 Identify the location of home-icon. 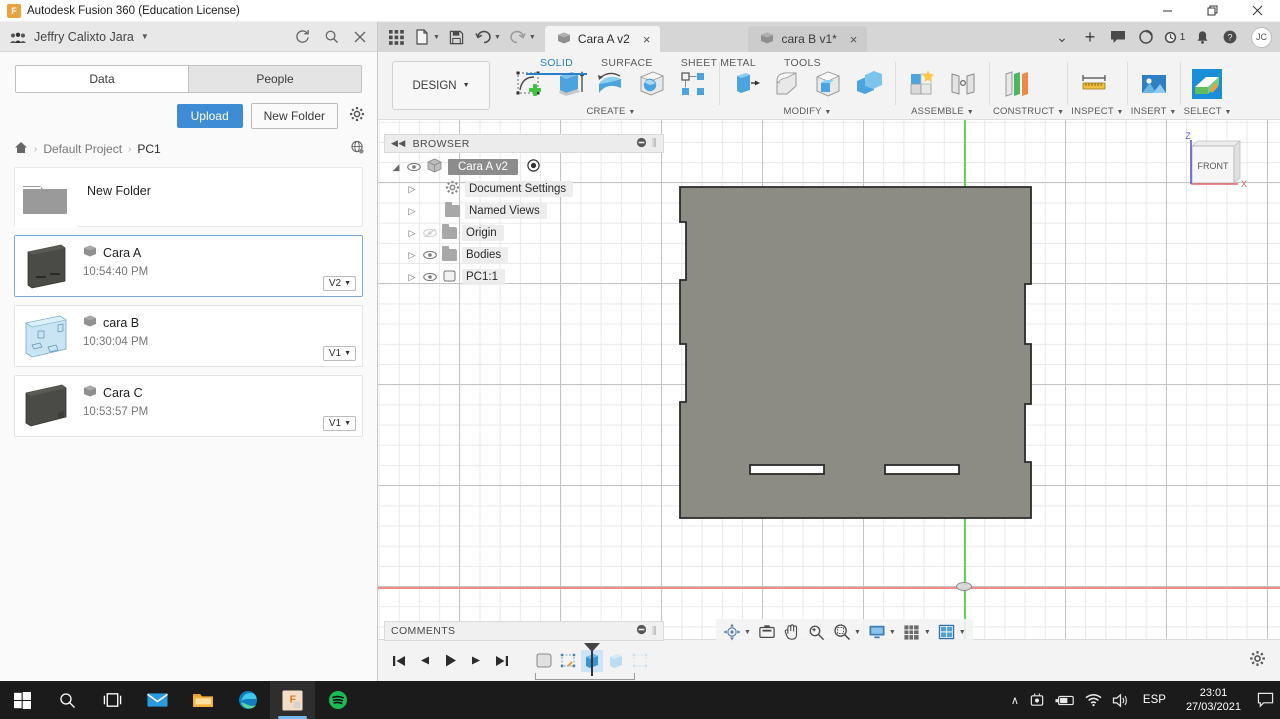
(21, 149).